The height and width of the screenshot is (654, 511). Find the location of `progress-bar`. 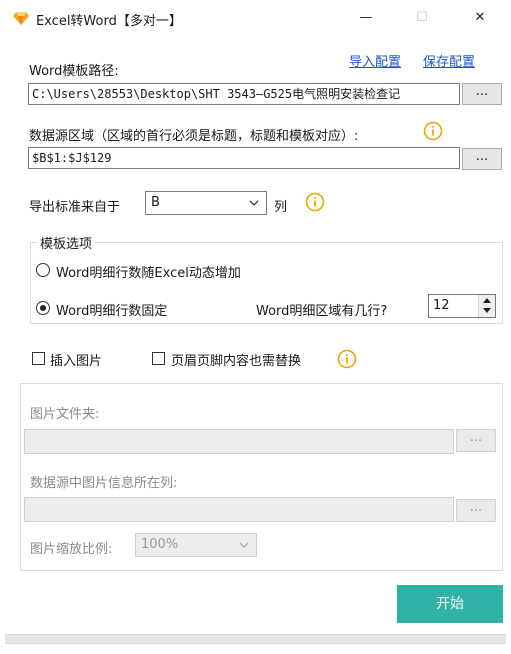

progress-bar is located at coordinates (255, 639).